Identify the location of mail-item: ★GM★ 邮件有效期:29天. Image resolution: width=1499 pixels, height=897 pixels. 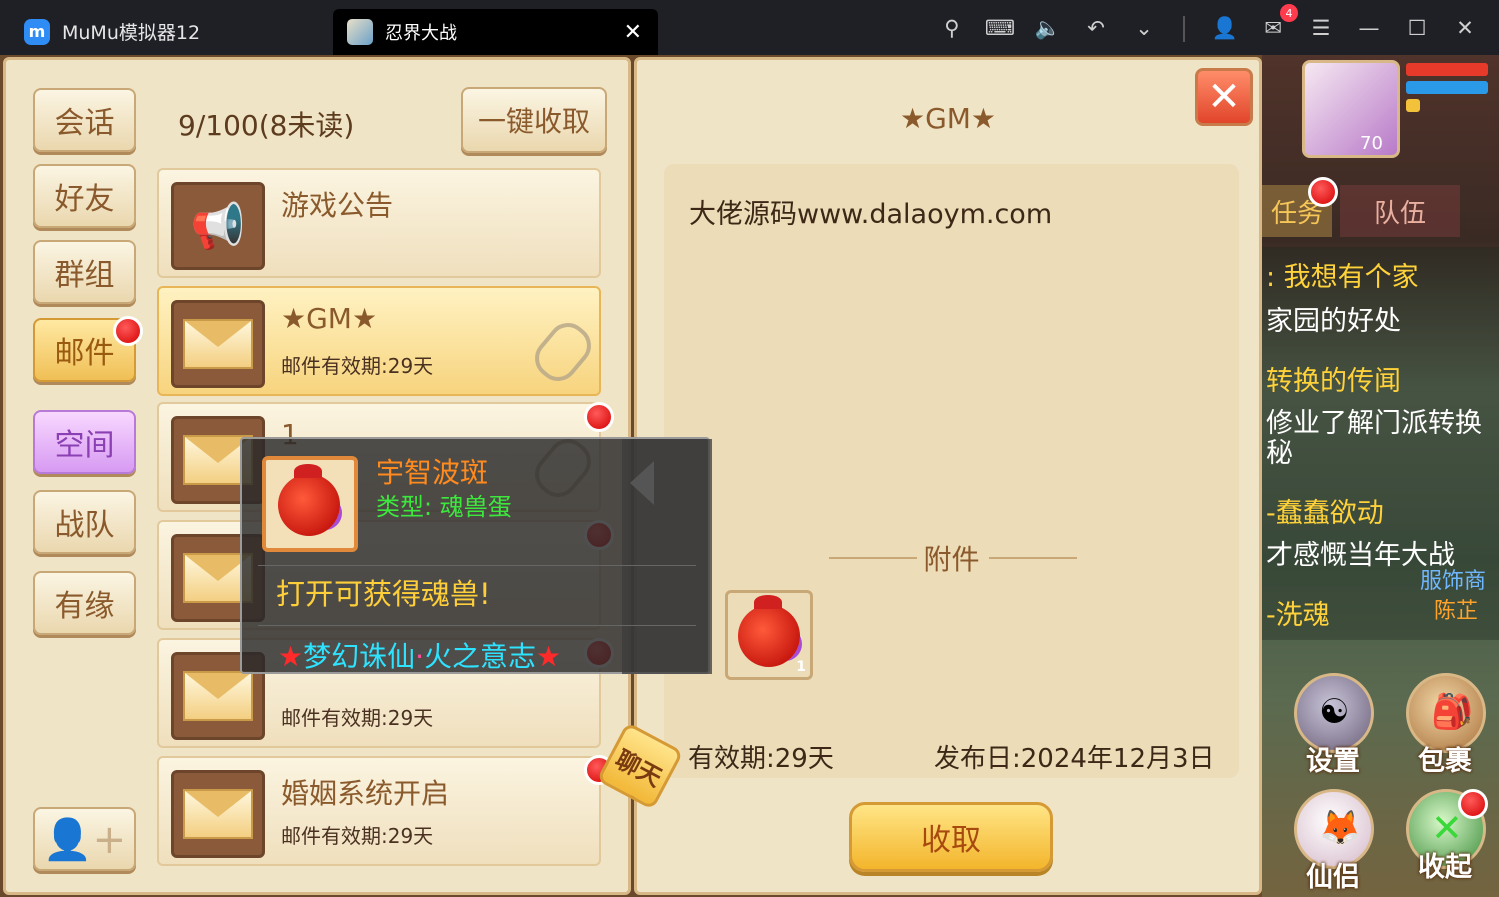
(379, 341).